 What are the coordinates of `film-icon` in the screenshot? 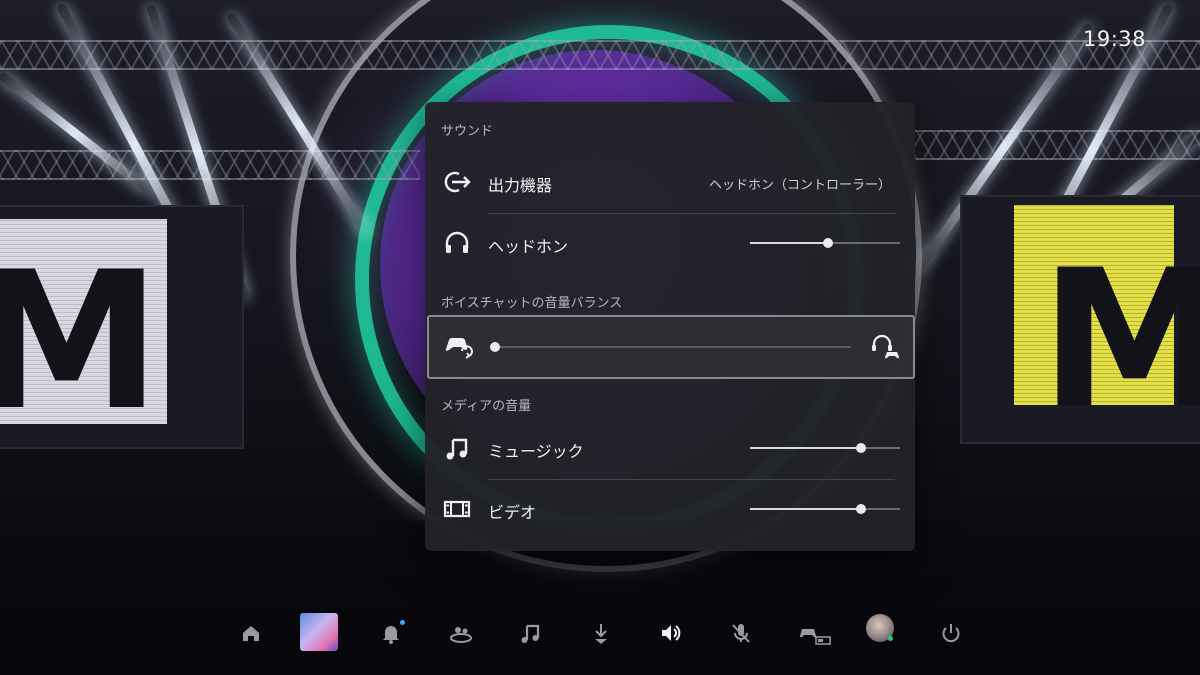 It's located at (457, 509).